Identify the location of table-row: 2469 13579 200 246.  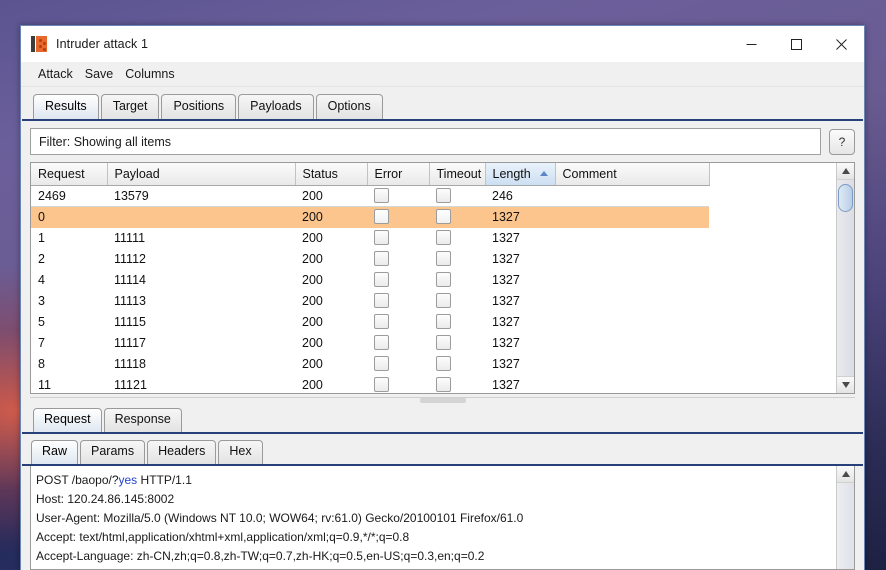
(370, 196).